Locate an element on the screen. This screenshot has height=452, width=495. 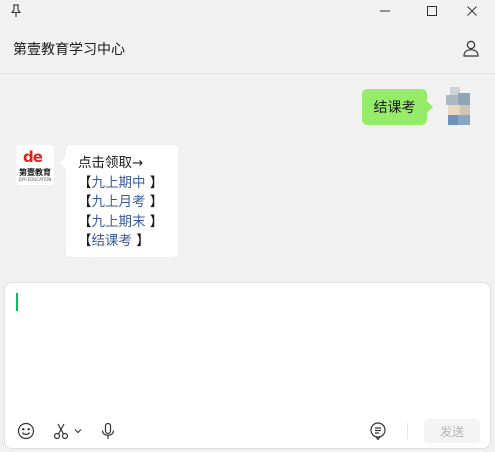
title-bar is located at coordinates (247, 11).